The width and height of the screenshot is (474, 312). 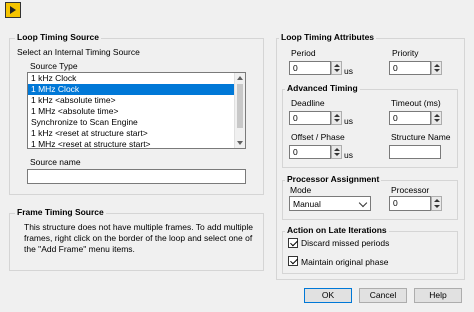 What do you see at coordinates (237, 11) in the screenshot?
I see `title-bar` at bounding box center [237, 11].